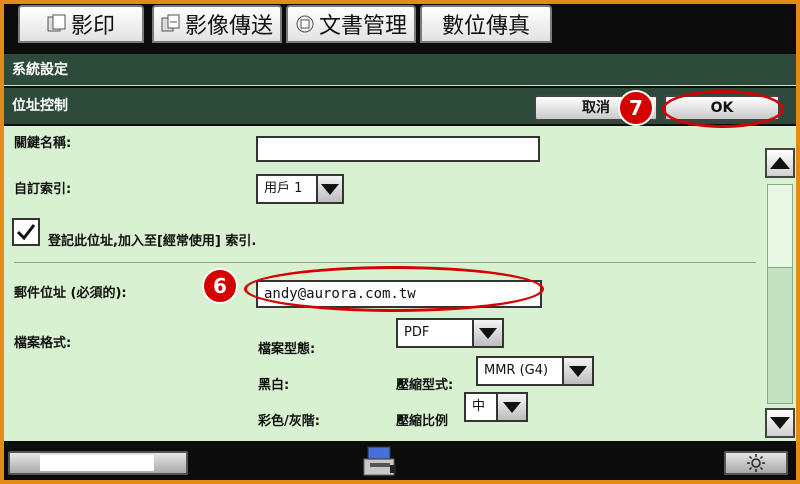 The image size is (800, 484). Describe the element at coordinates (70, 293) in the screenshot. I see `email-label: 郵件位址 (必須的):` at that location.